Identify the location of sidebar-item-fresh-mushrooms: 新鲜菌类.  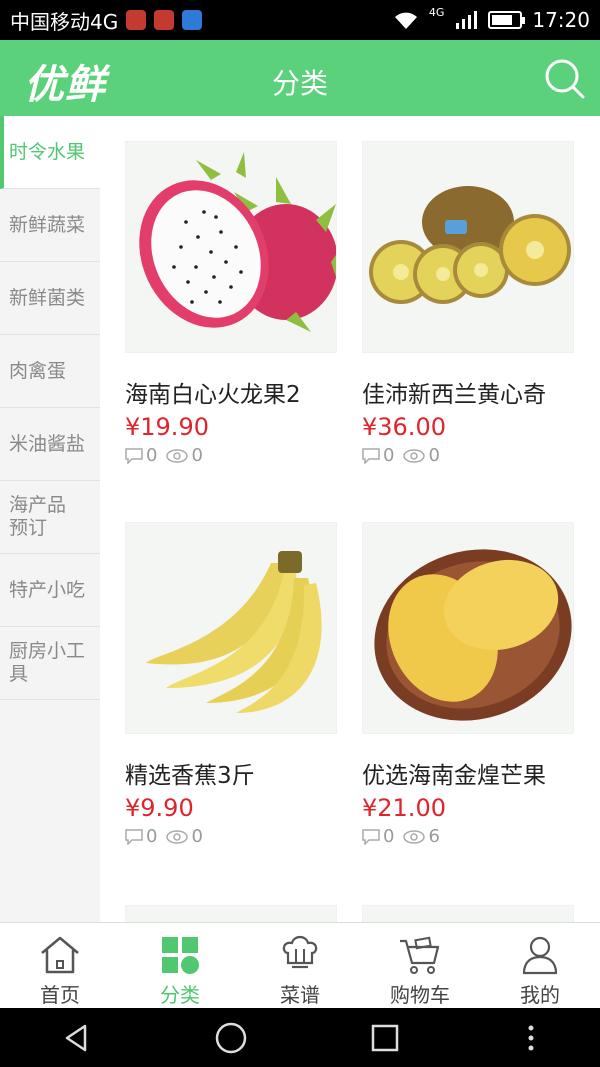
(50, 298).